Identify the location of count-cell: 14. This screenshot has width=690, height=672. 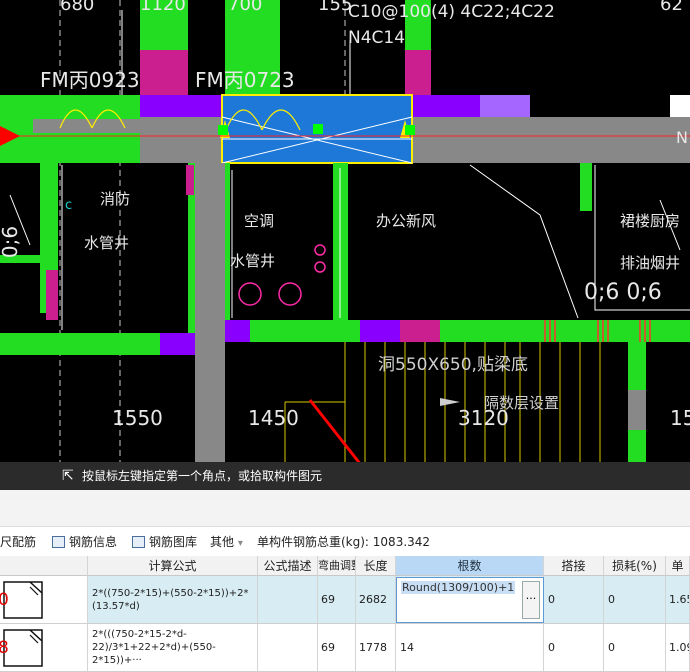
(470, 647).